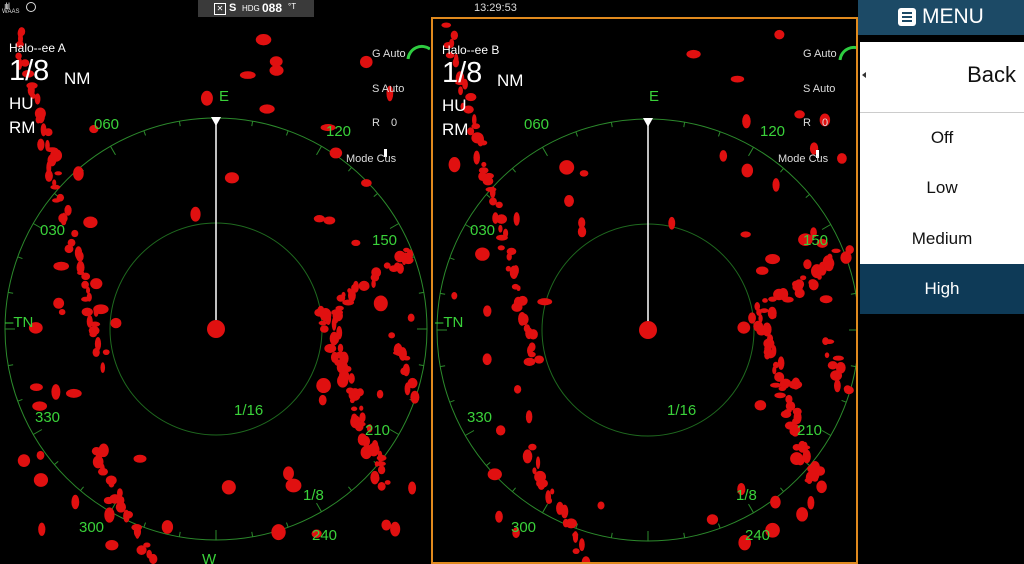 This screenshot has height=564, width=1024. What do you see at coordinates (216, 121) in the screenshot?
I see `heading-marker-icon` at bounding box center [216, 121].